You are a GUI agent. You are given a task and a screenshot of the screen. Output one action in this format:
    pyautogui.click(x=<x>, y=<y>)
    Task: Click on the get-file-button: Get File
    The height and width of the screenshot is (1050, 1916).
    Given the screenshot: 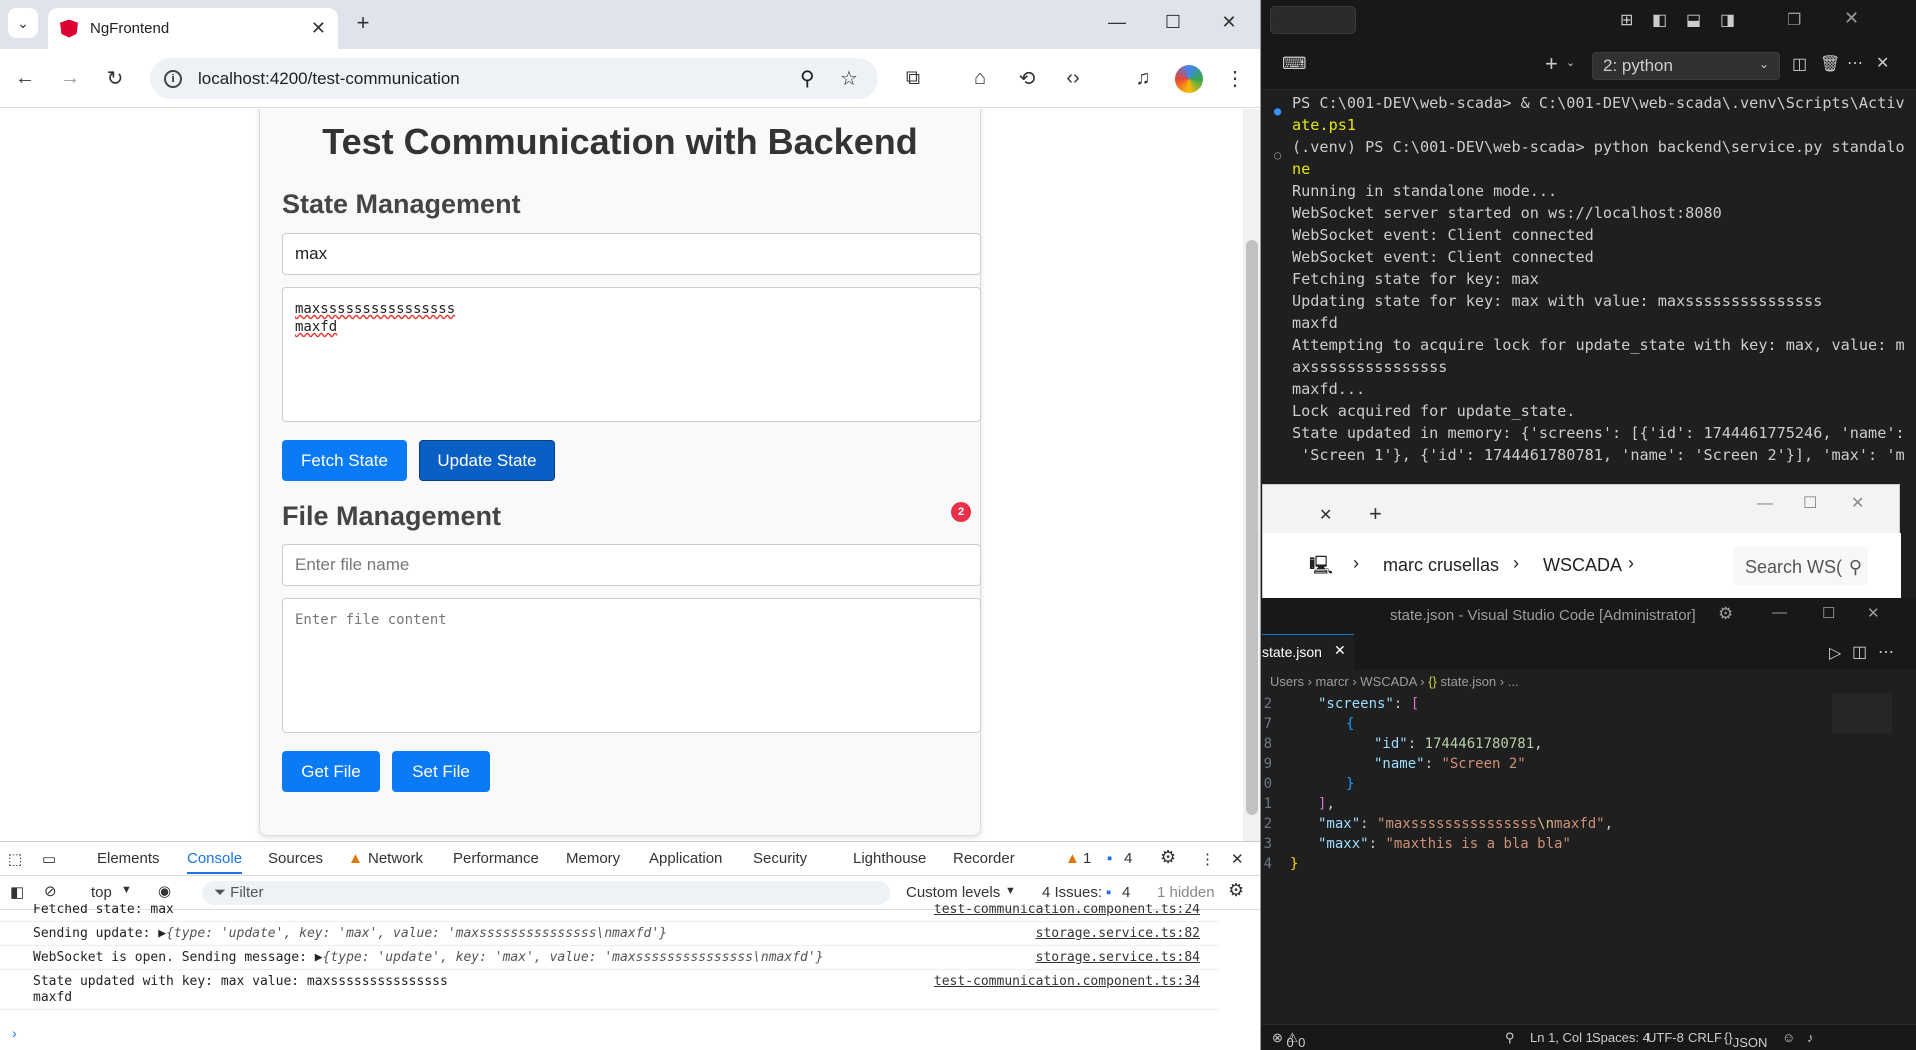 What is the action you would take?
    pyautogui.click(x=331, y=771)
    